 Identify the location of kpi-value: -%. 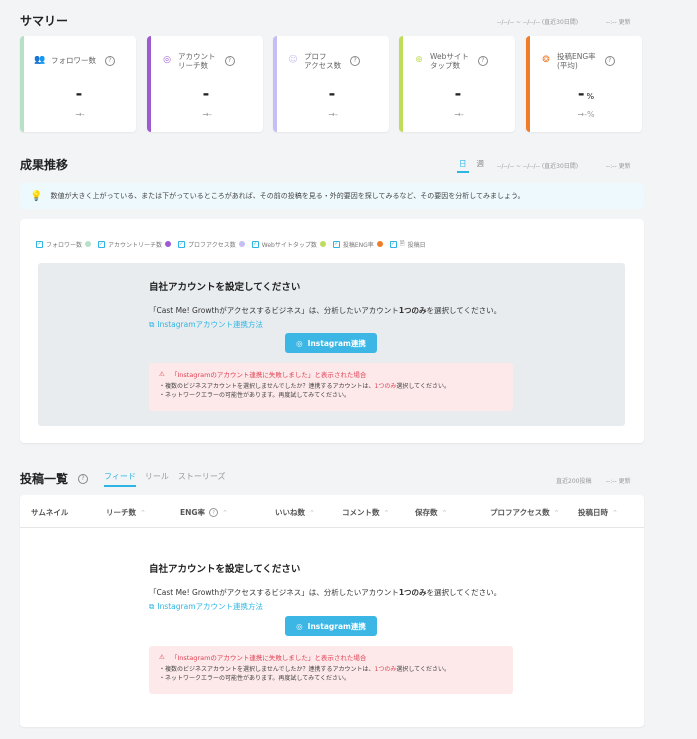
(586, 93).